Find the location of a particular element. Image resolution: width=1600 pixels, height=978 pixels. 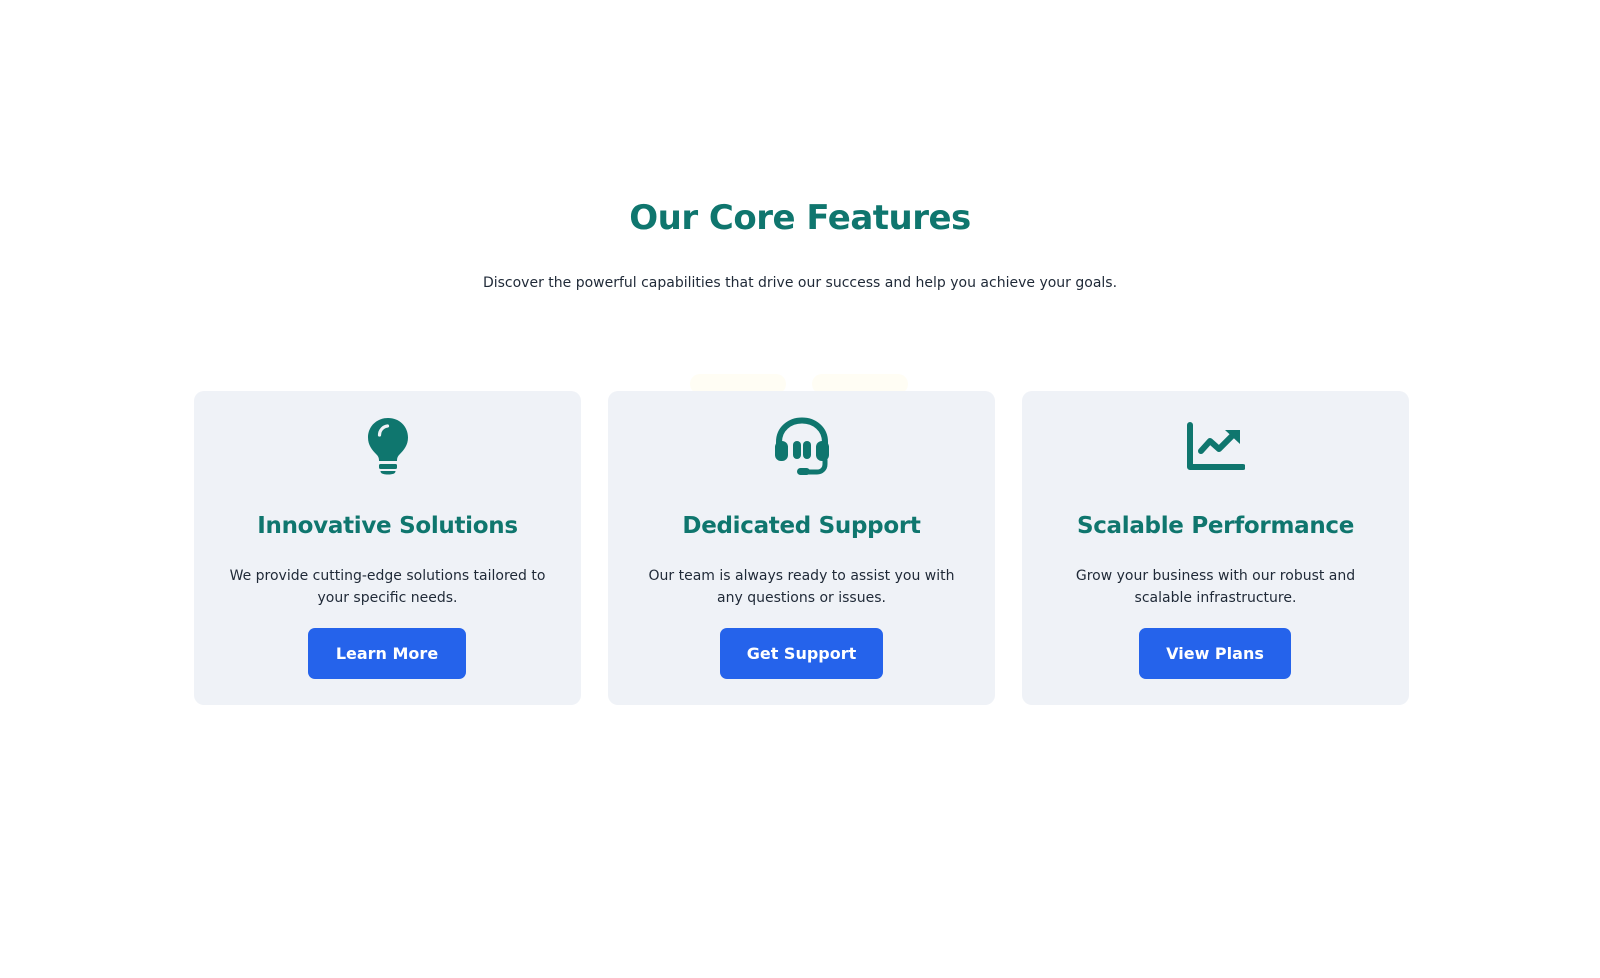

page-title: Our Core Features is located at coordinates (800, 218).